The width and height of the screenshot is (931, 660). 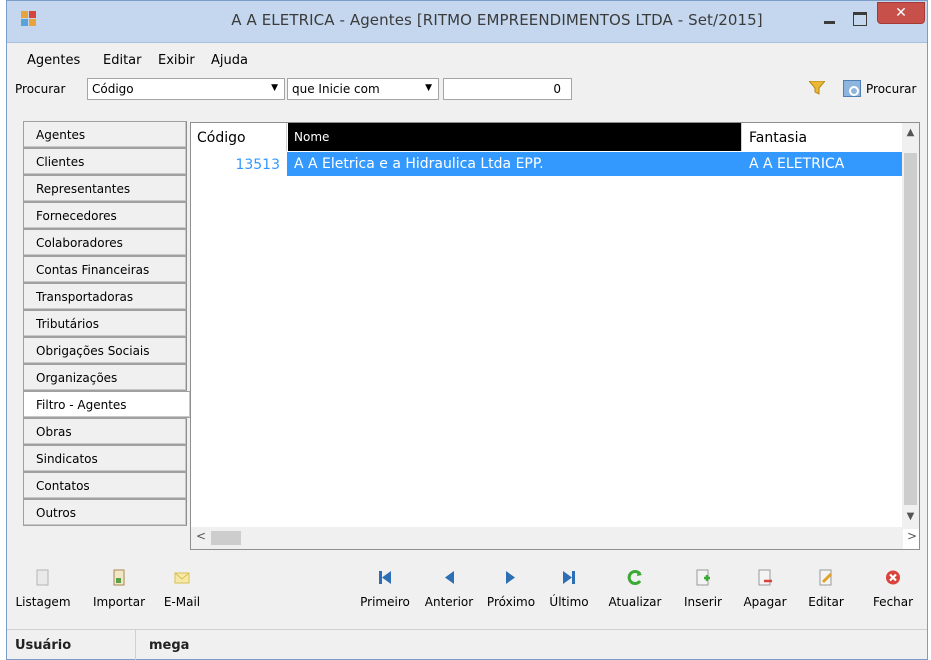 I want to click on menu-agentes: Agentes, so click(x=53, y=60).